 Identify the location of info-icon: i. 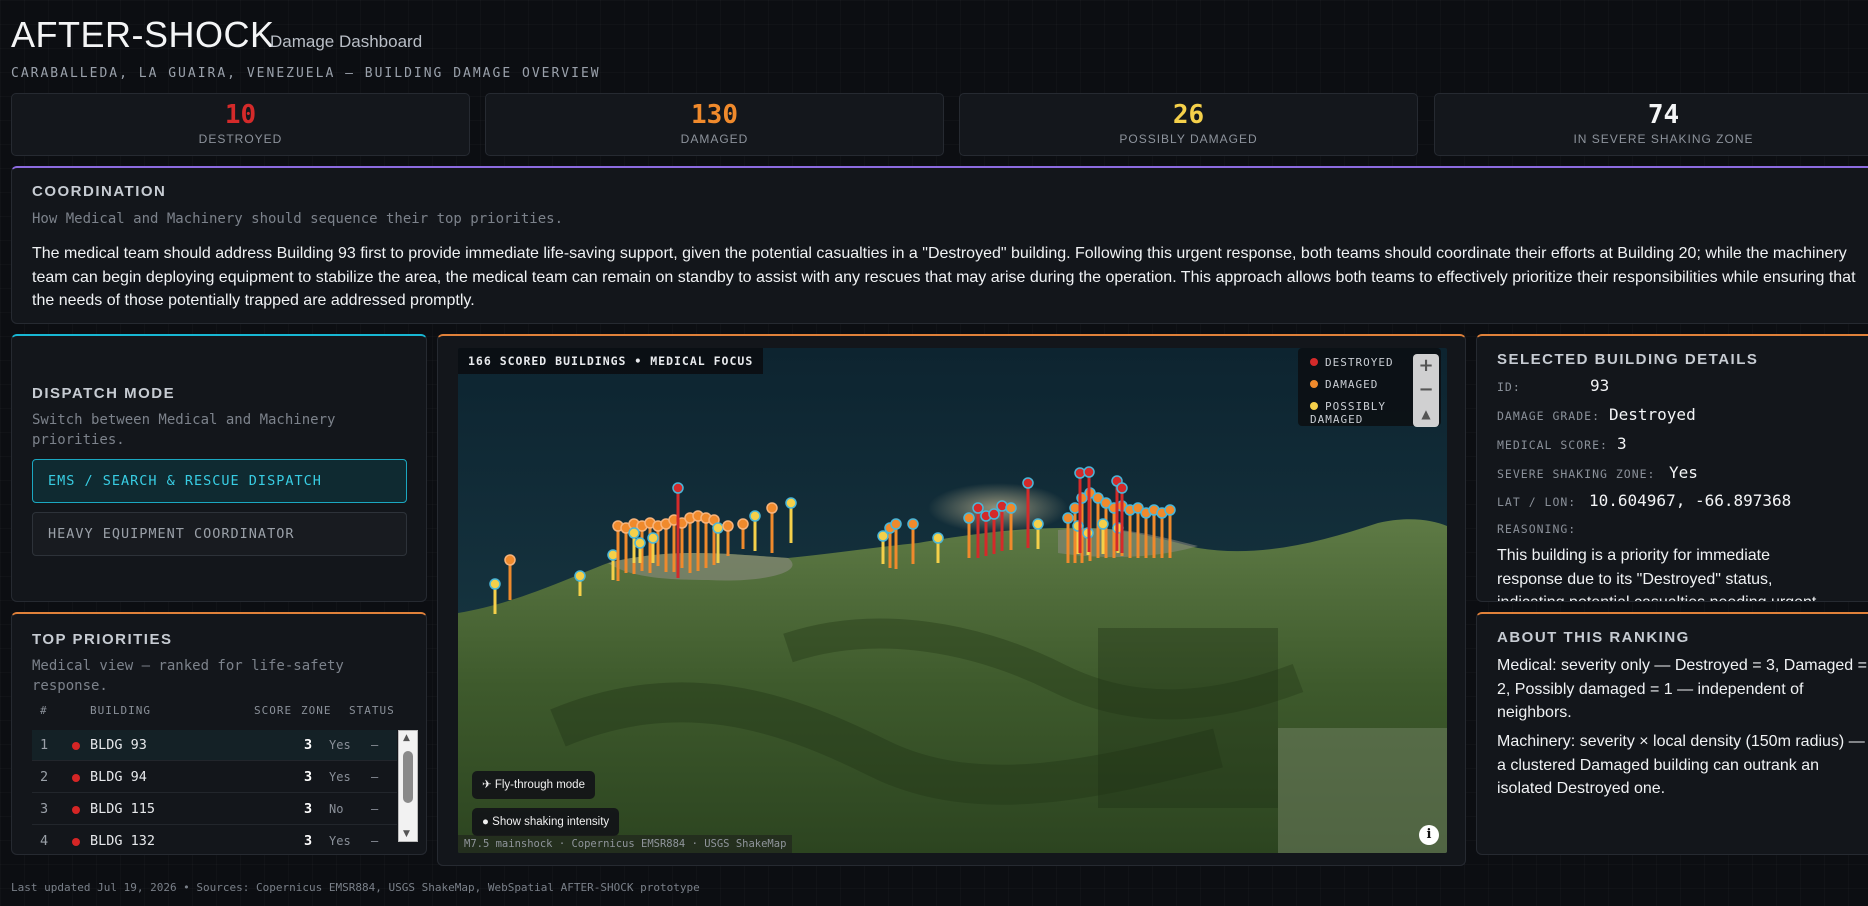
(1429, 835).